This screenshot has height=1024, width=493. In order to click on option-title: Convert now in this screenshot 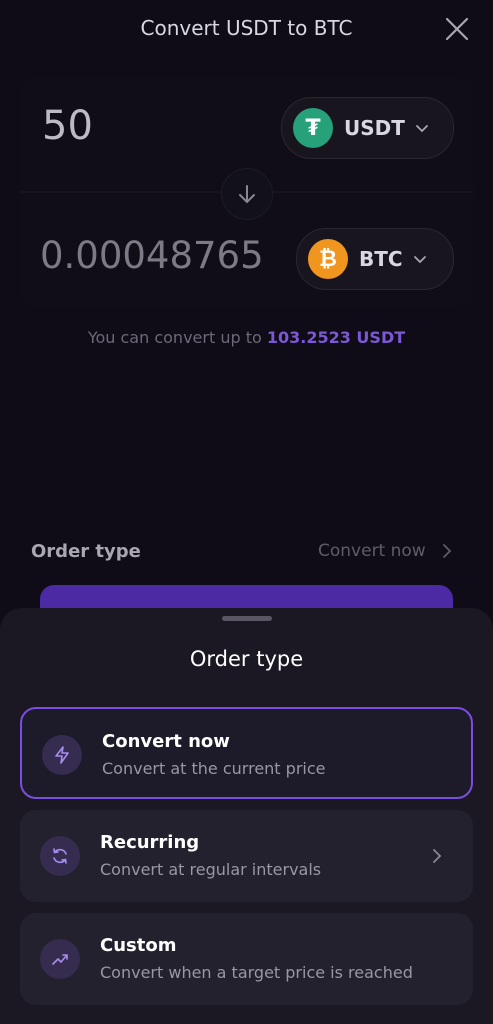, I will do `click(166, 741)`.